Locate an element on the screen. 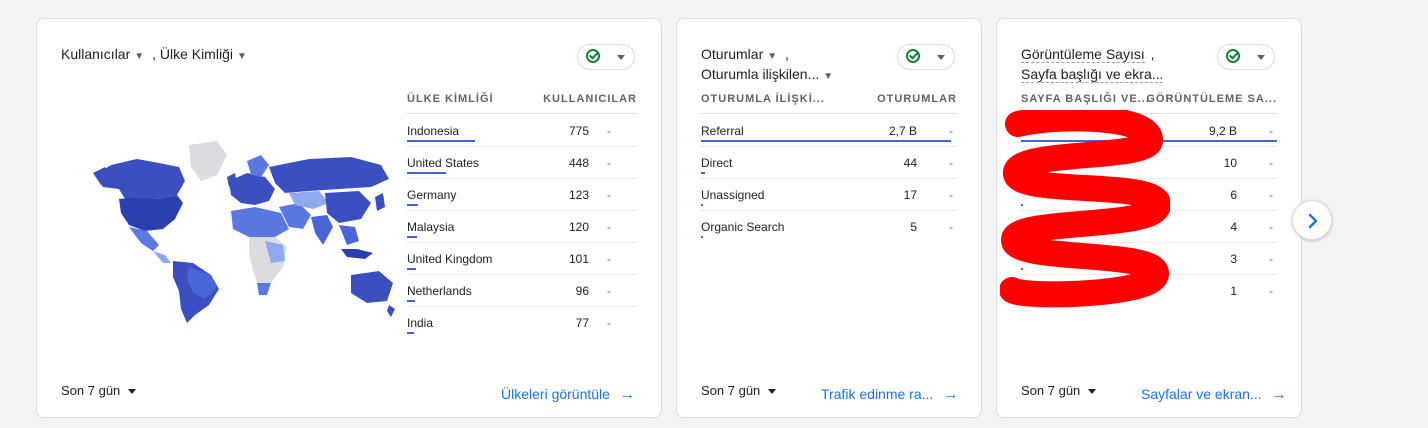  row-label: Netherlands is located at coordinates (439, 291).